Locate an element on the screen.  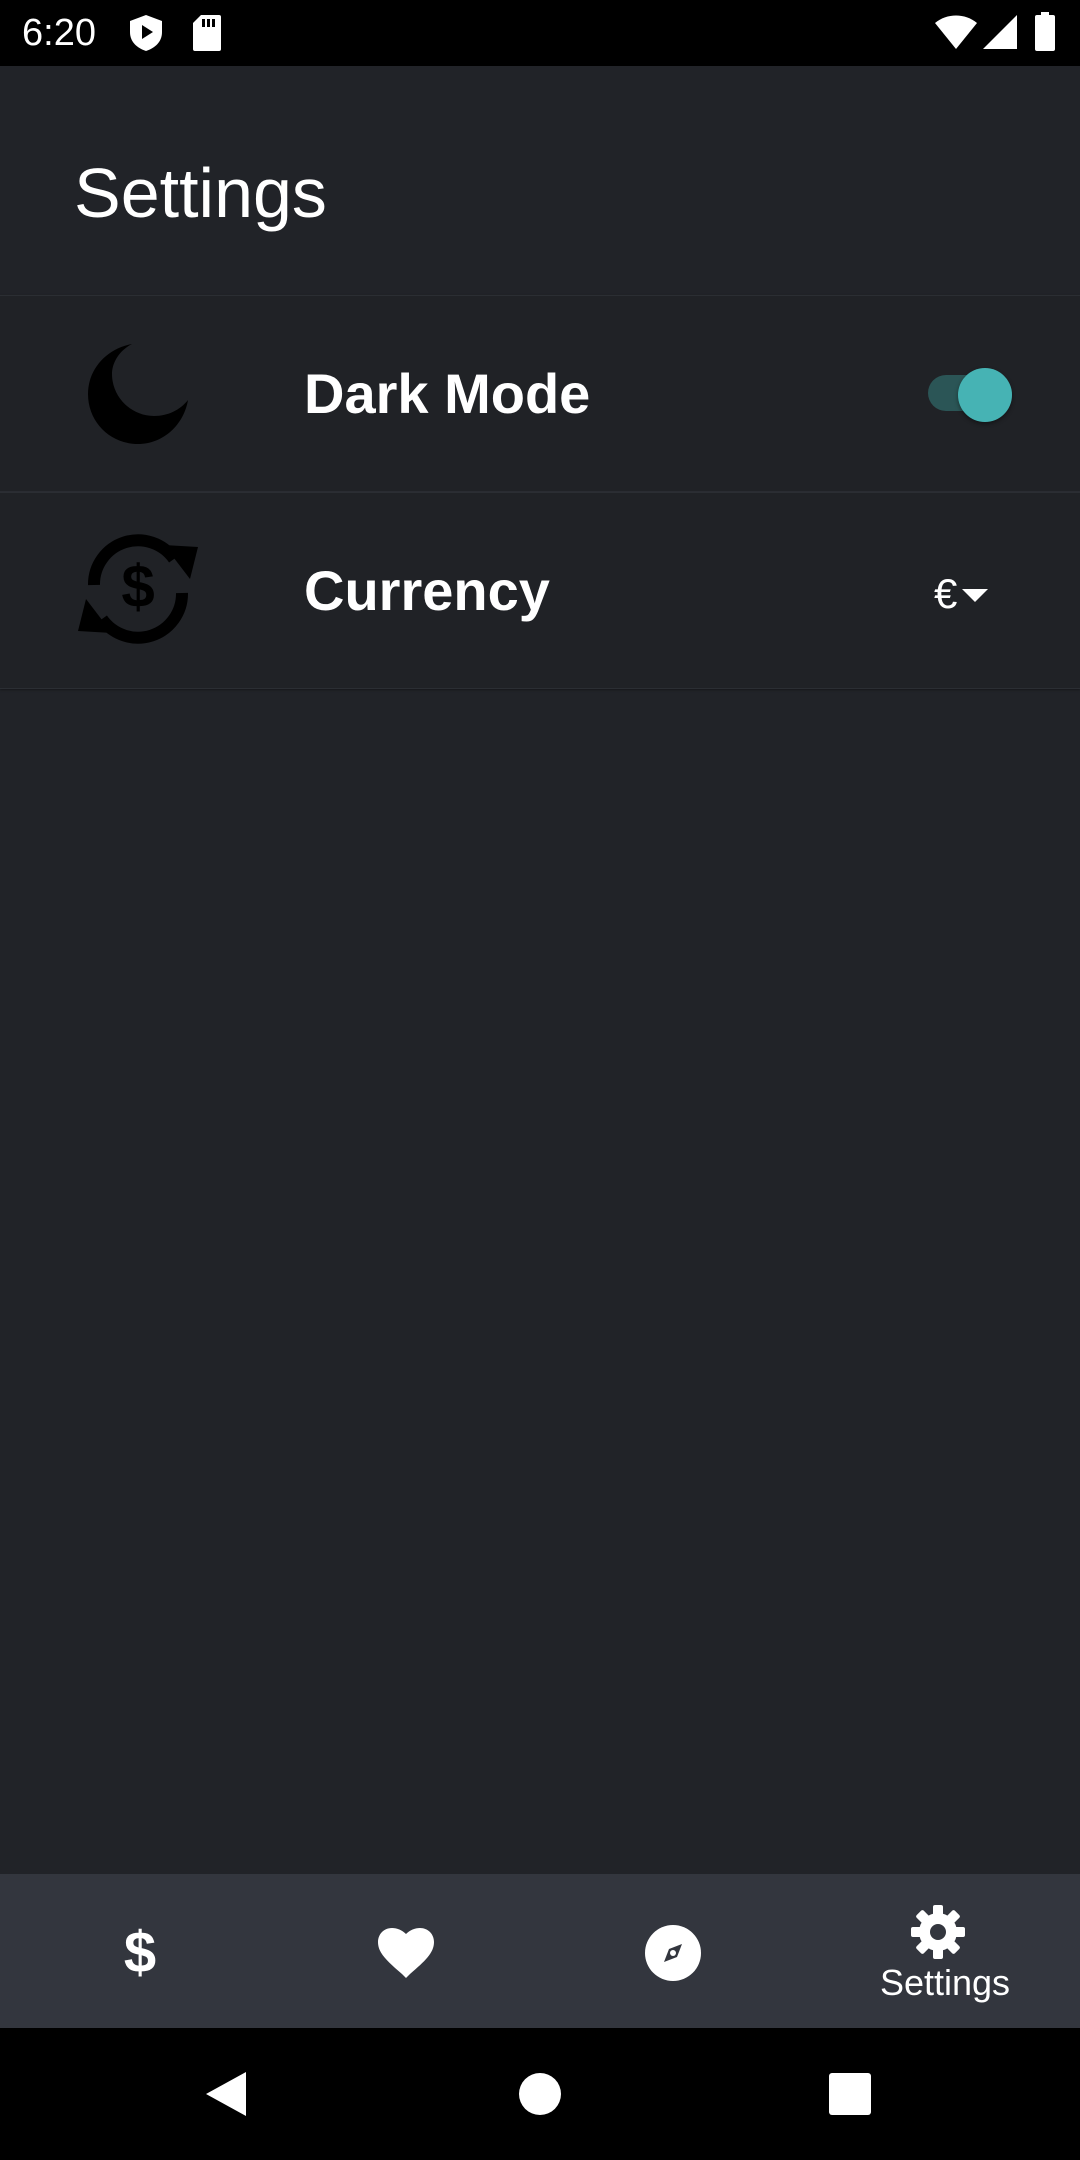
nav-item-favorites is located at coordinates (405, 1951).